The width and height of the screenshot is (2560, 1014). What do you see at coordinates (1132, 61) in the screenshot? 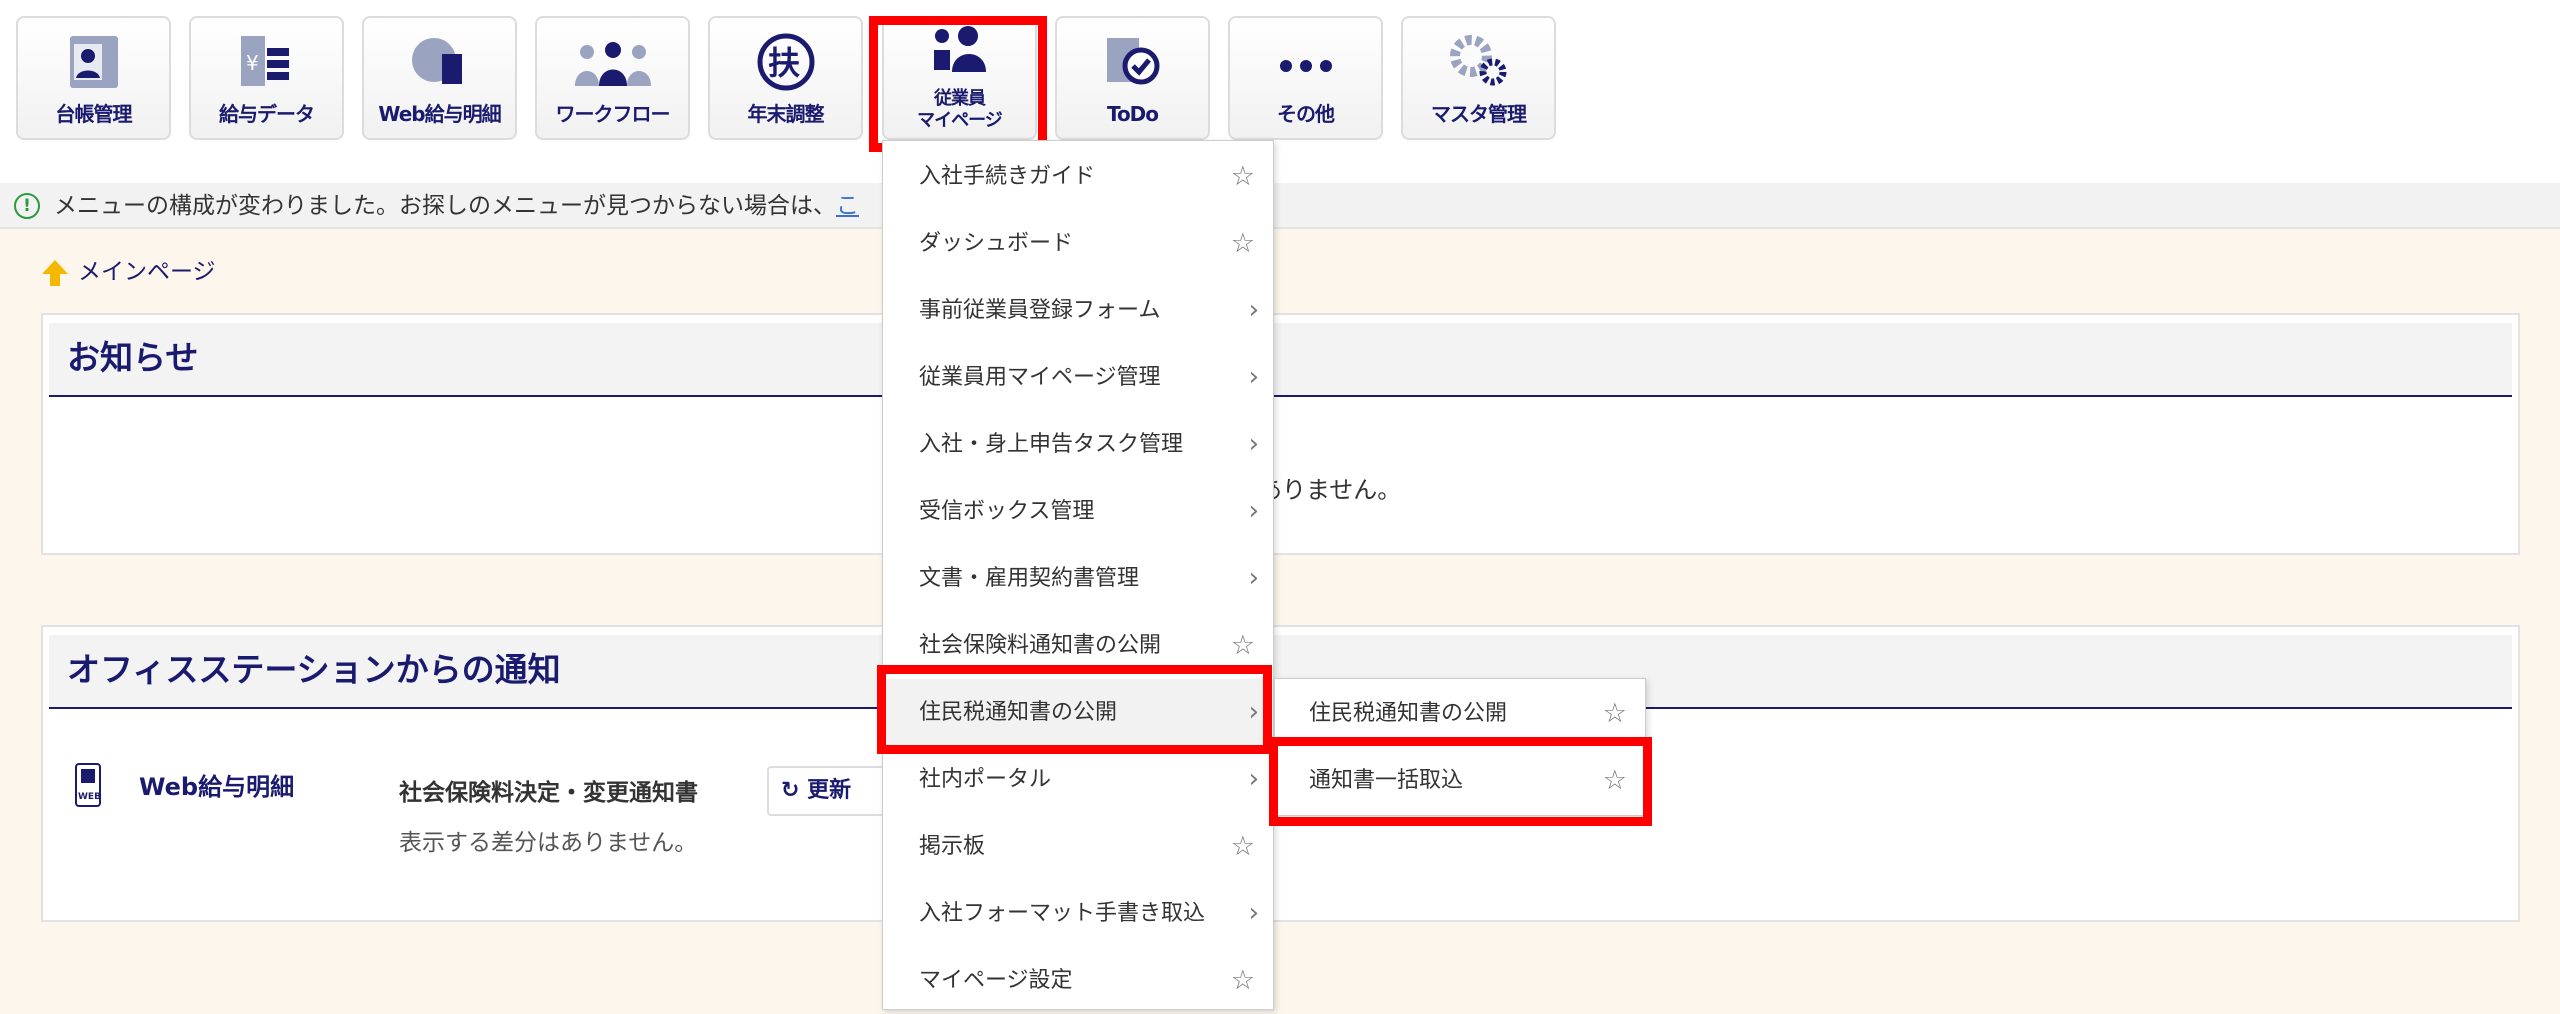
I see `todo-icon` at bounding box center [1132, 61].